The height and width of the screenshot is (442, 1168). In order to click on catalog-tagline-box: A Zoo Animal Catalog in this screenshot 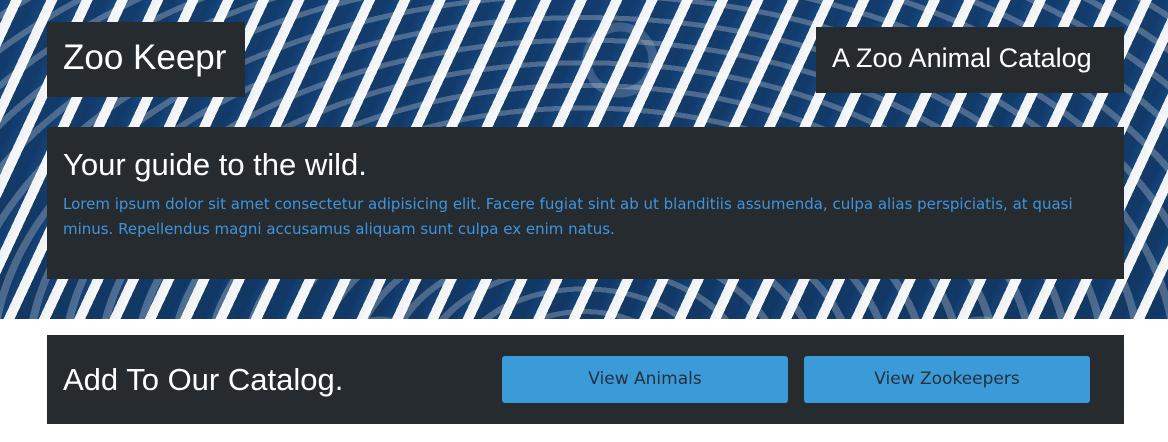, I will do `click(970, 60)`.